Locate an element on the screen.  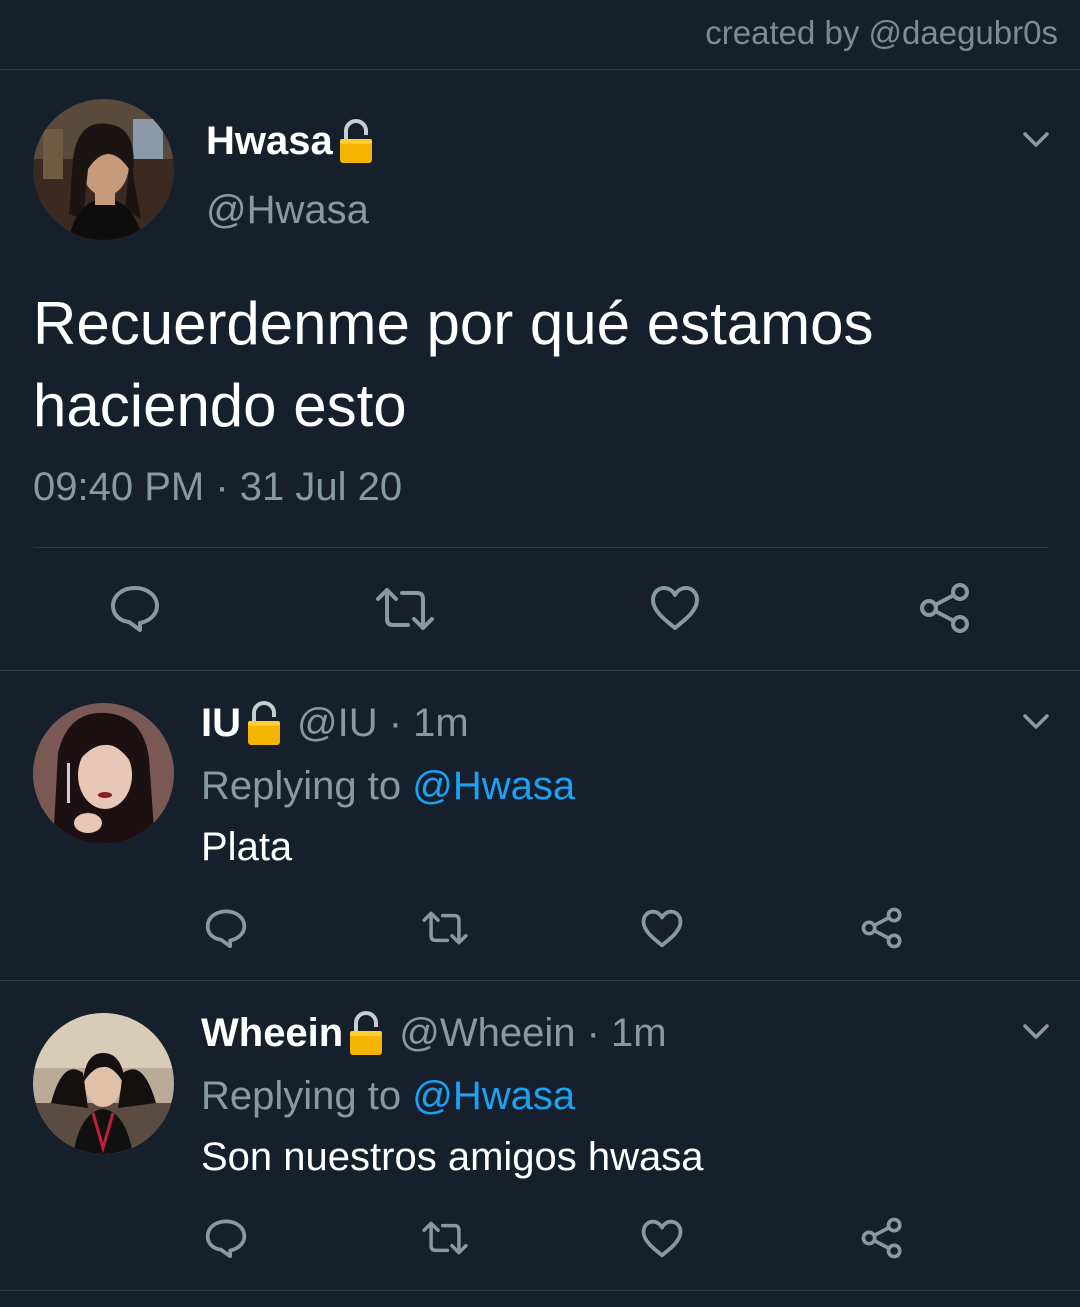
reply-author-name: Wheein is located at coordinates (272, 1033).